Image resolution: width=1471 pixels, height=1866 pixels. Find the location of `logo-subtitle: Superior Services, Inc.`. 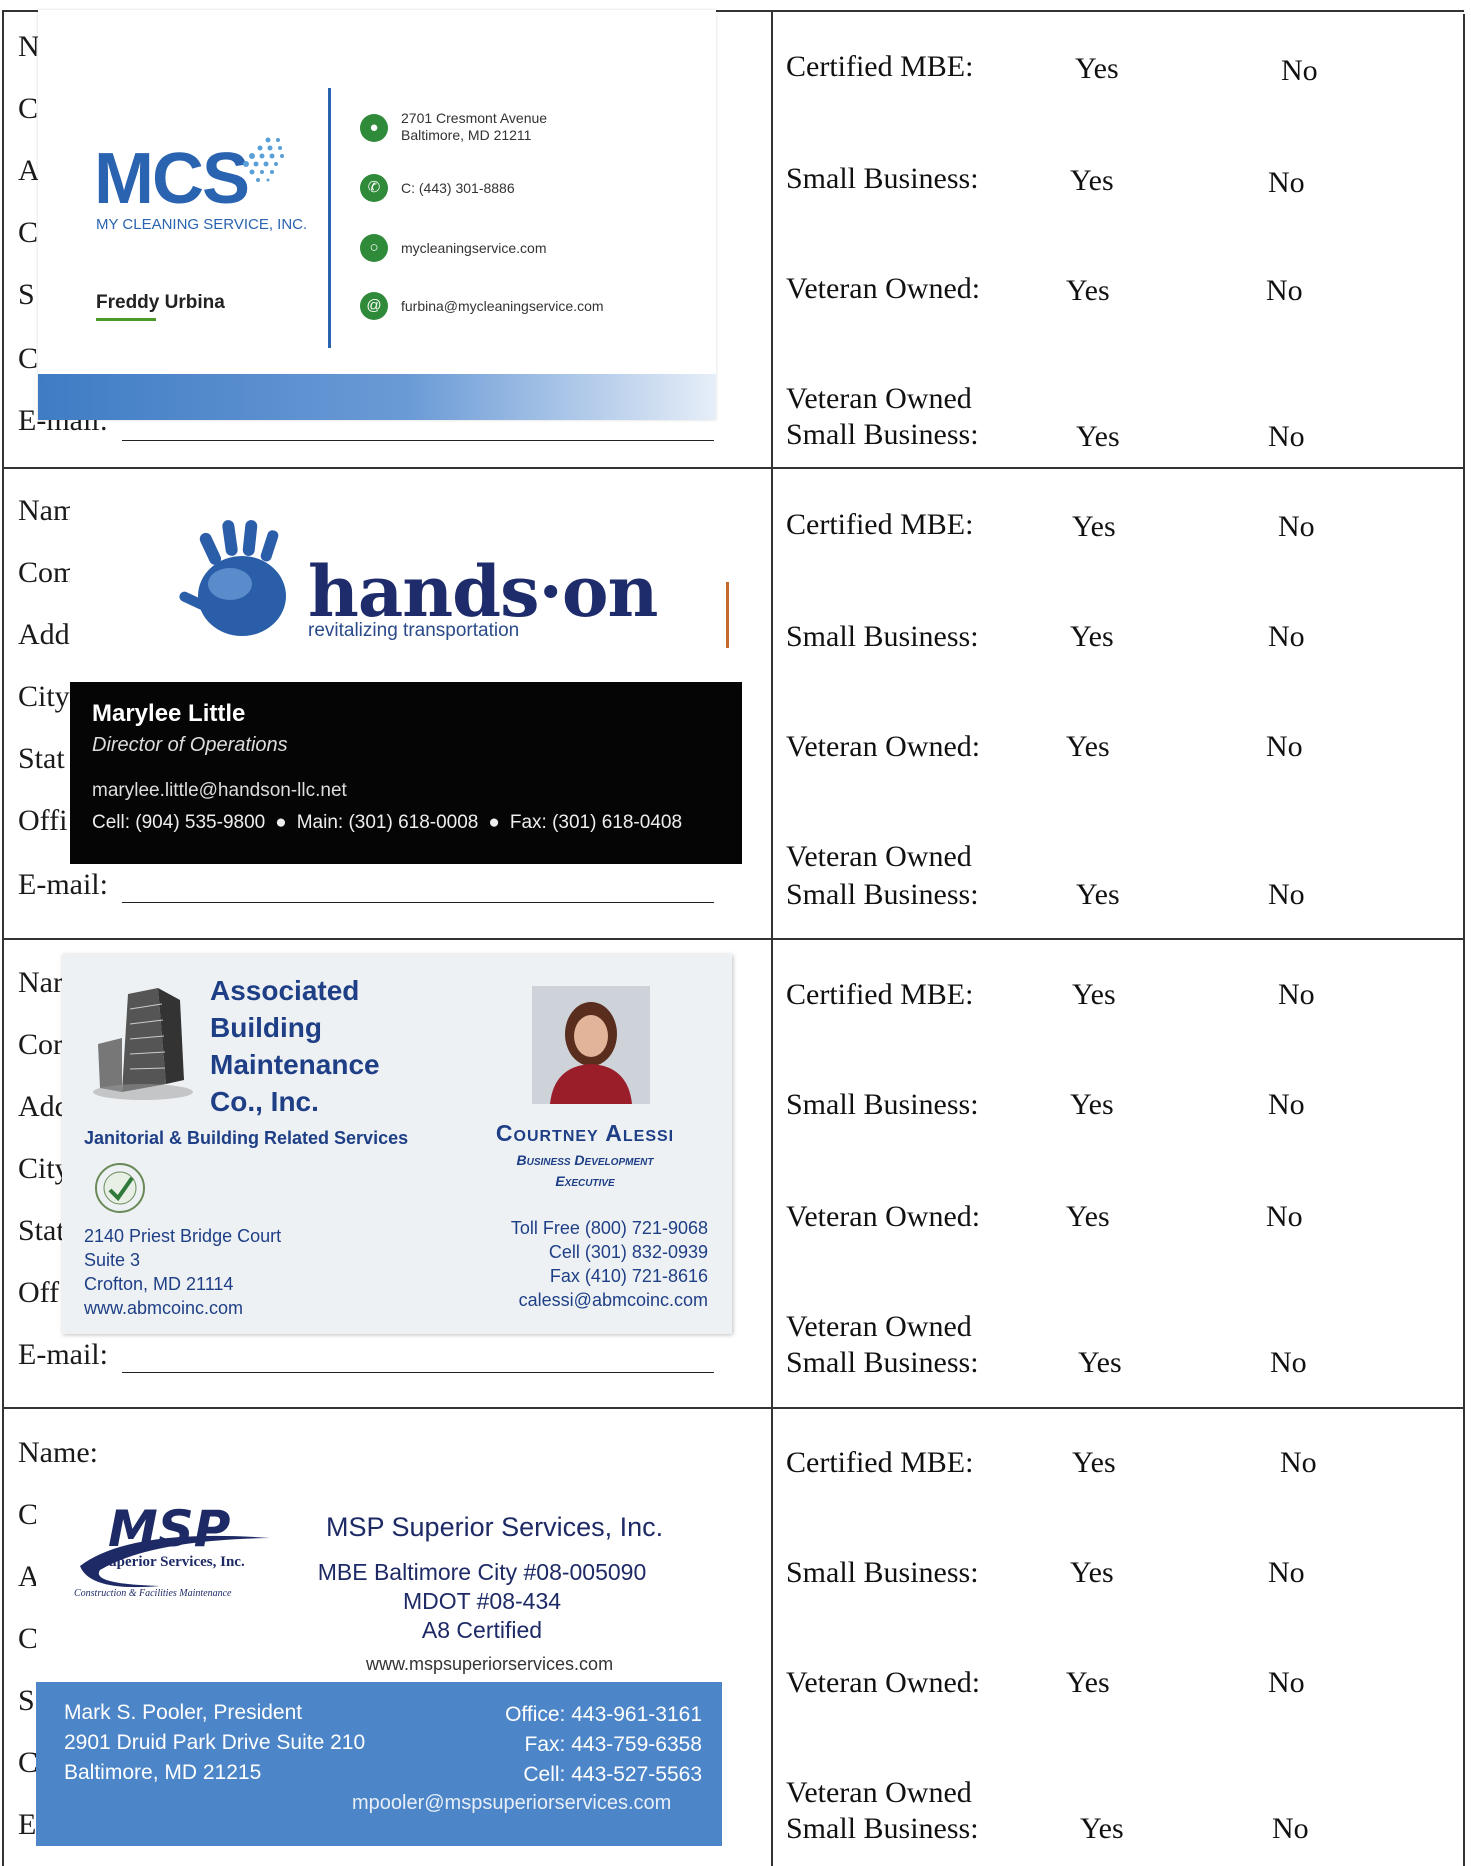

logo-subtitle: Superior Services, Inc. is located at coordinates (172, 1562).